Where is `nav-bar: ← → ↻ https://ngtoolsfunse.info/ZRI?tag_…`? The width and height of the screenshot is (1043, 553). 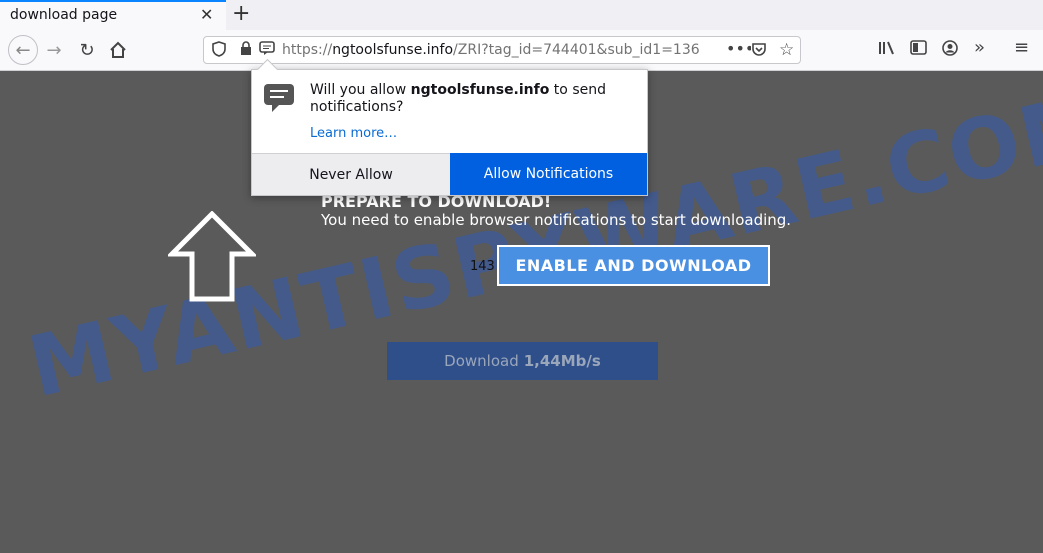 nav-bar: ← → ↻ https://ngtoolsfunse.info/ZRI?tag_… is located at coordinates (521, 50).